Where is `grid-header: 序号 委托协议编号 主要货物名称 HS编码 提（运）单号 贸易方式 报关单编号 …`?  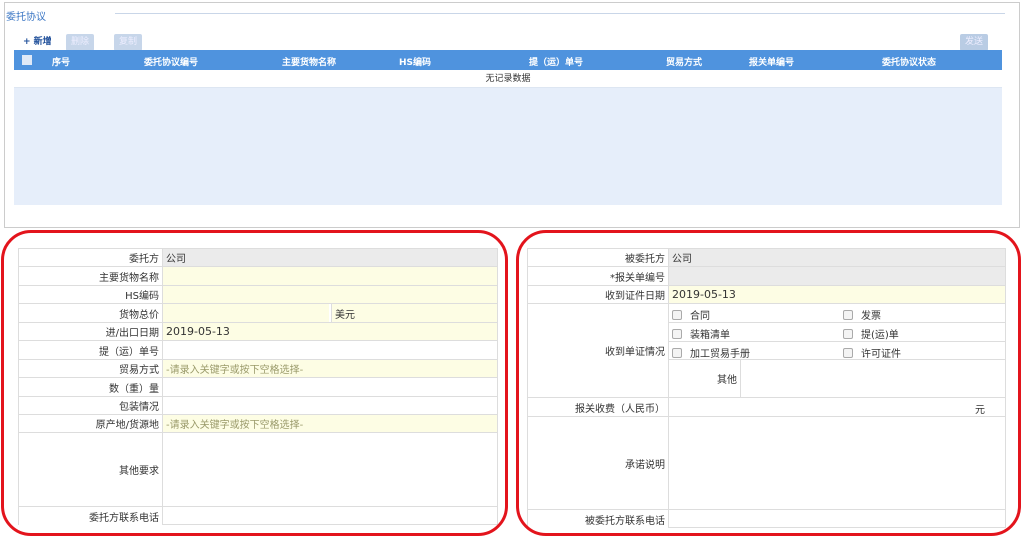 grid-header: 序号 委托协议编号 主要货物名称 HS编码 提（运）单号 贸易方式 报关单编号 … is located at coordinates (508, 60).